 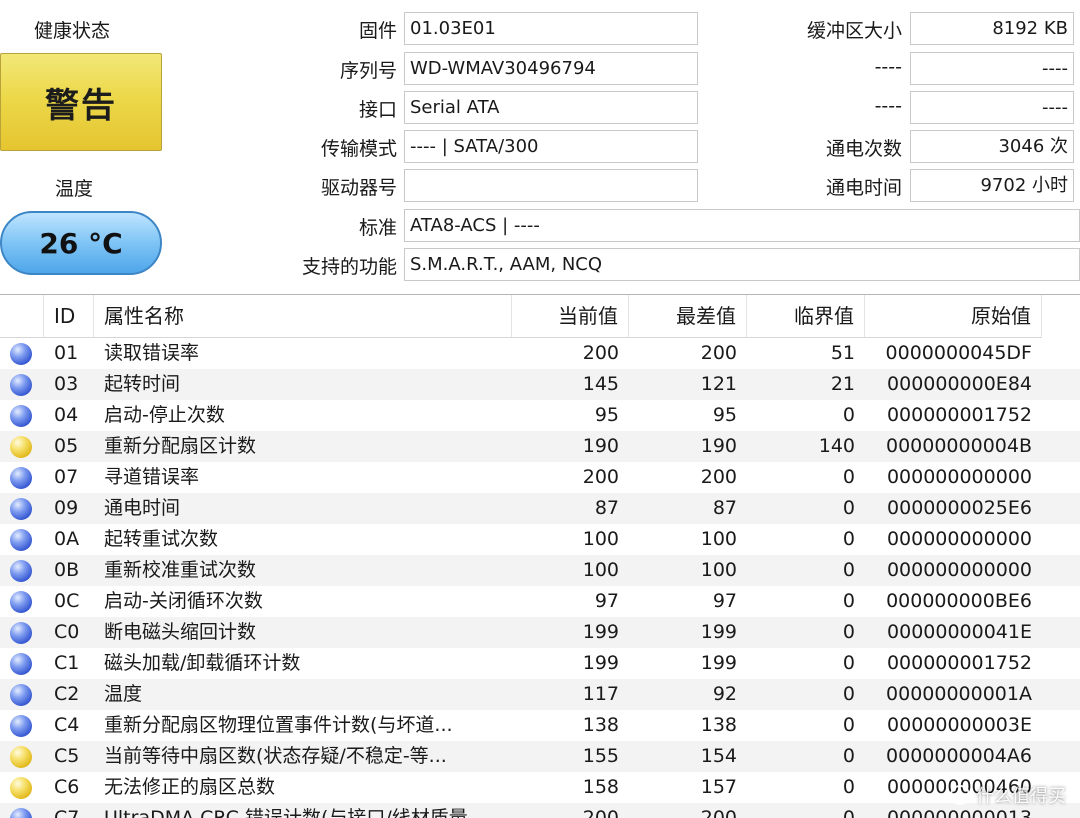 I want to click on worst-value: 200, so click(x=718, y=477).